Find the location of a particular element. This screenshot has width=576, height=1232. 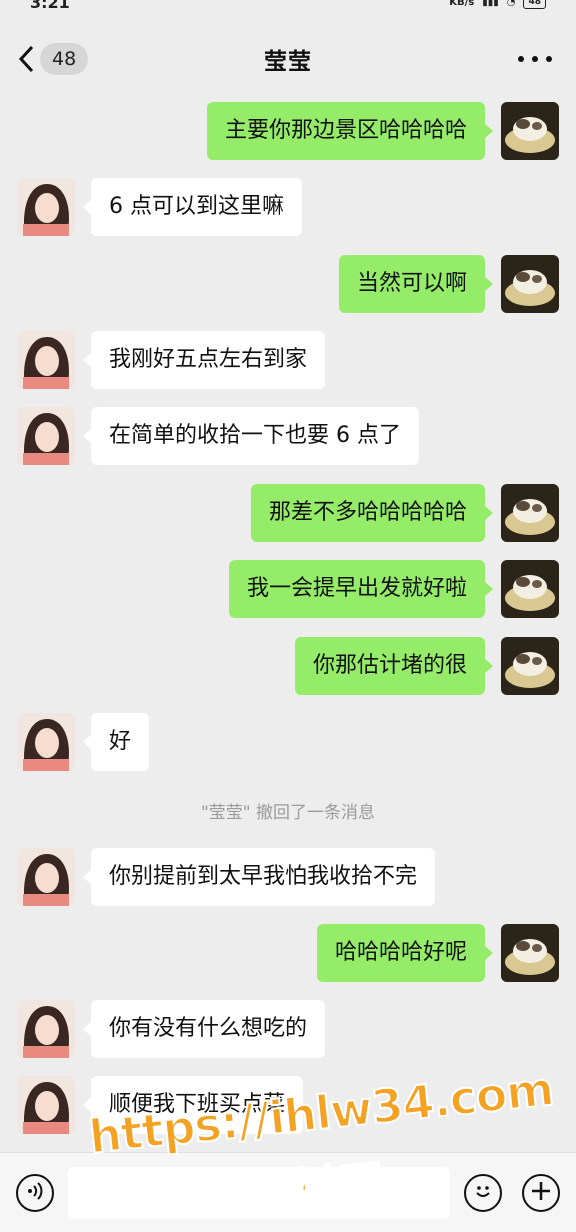

message-bubble-received: 你有没有什么想吃的 is located at coordinates (204, 1029).